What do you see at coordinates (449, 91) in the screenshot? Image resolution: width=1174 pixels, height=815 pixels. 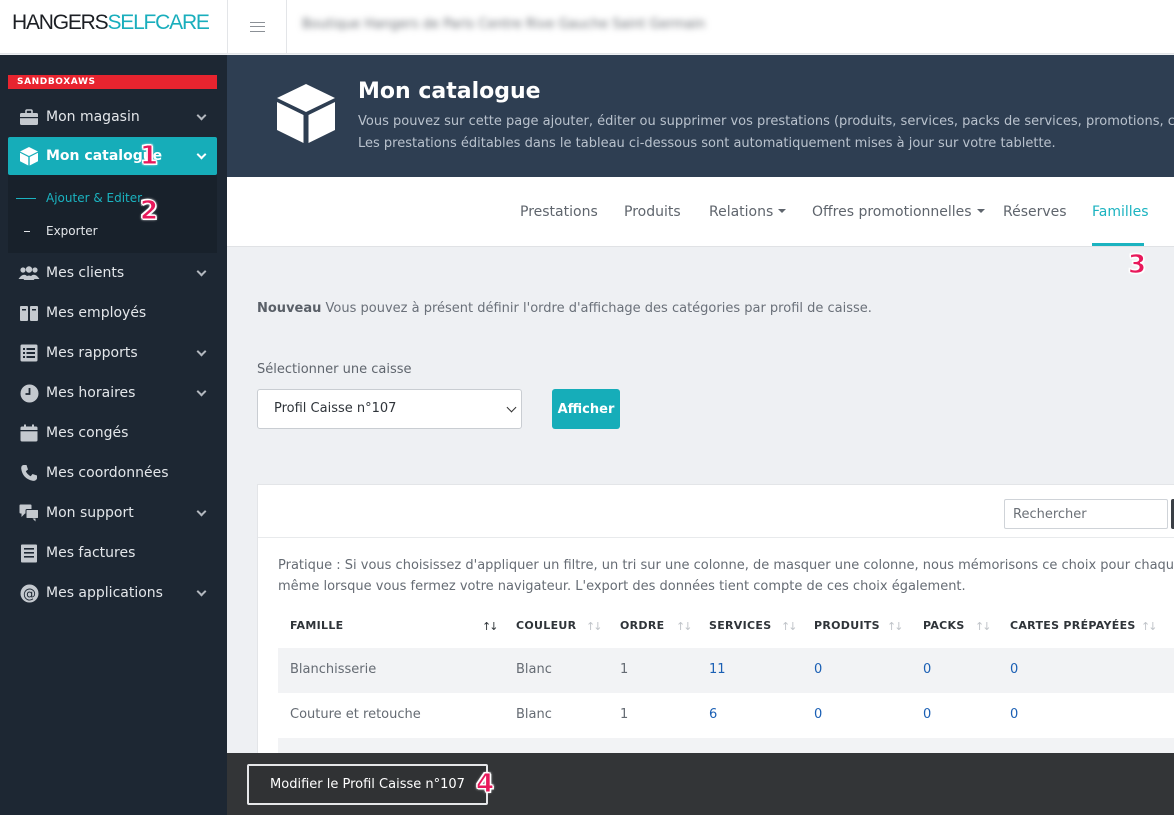 I see `page-title: Mon catalogue` at bounding box center [449, 91].